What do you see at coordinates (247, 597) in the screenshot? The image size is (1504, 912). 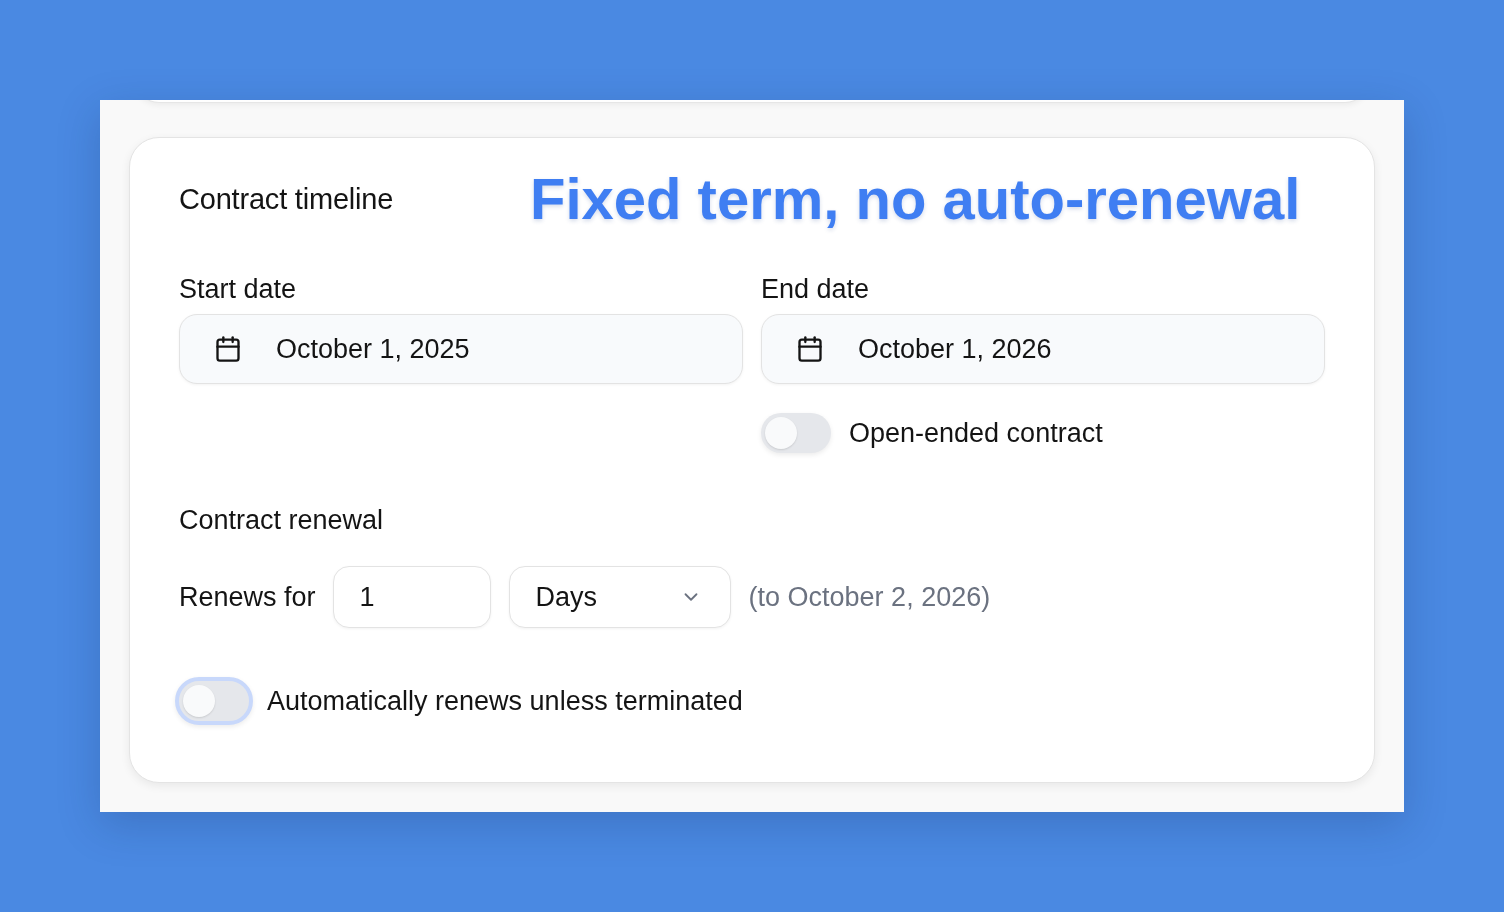 I see `field-label: Renews for` at bounding box center [247, 597].